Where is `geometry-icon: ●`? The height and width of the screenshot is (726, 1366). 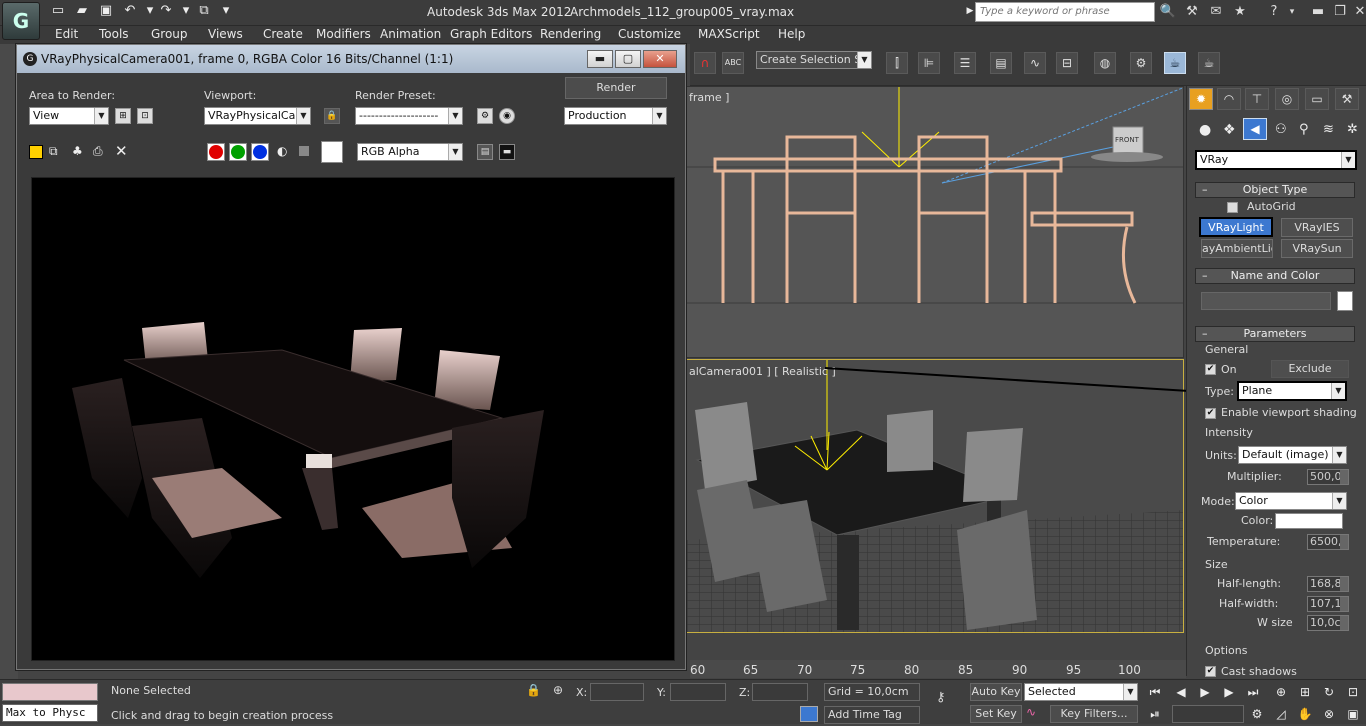 geometry-icon: ● is located at coordinates (1205, 130).